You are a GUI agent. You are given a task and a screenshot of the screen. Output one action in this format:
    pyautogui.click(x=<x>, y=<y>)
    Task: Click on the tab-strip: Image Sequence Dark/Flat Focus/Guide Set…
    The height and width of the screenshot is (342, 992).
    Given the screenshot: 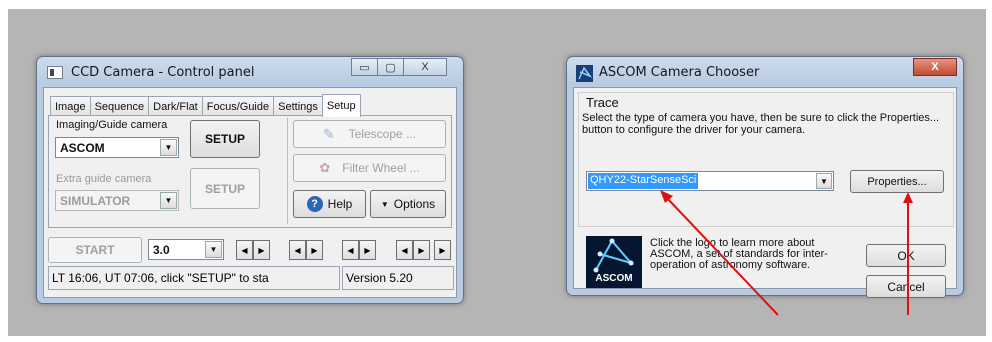 What is the action you would take?
    pyautogui.click(x=205, y=105)
    